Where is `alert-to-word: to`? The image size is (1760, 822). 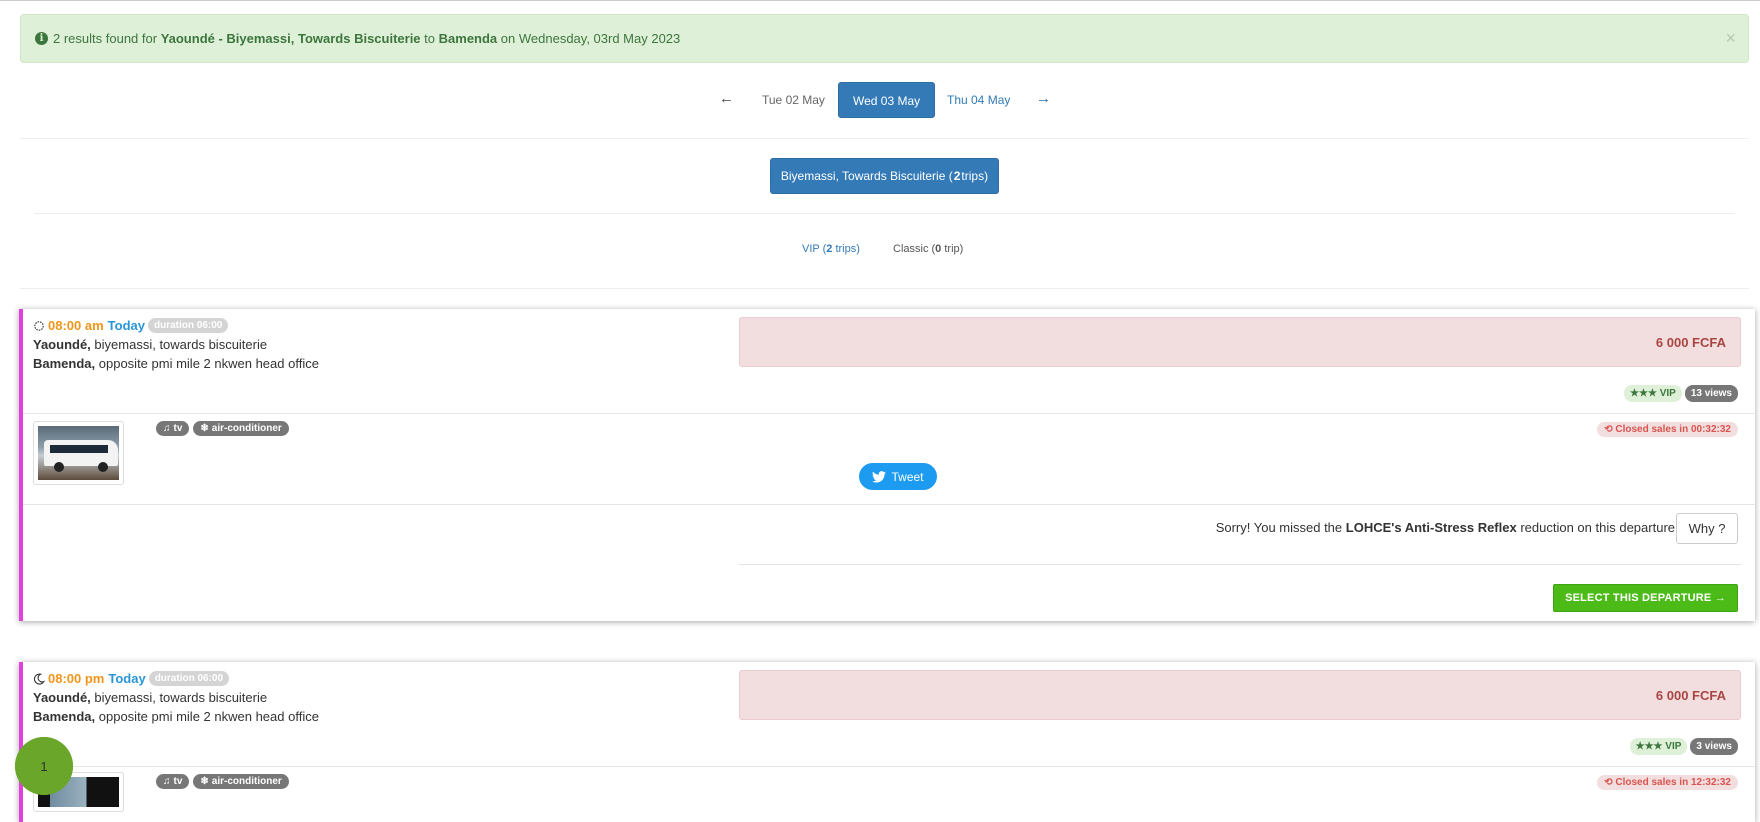
alert-to-word: to is located at coordinates (430, 38).